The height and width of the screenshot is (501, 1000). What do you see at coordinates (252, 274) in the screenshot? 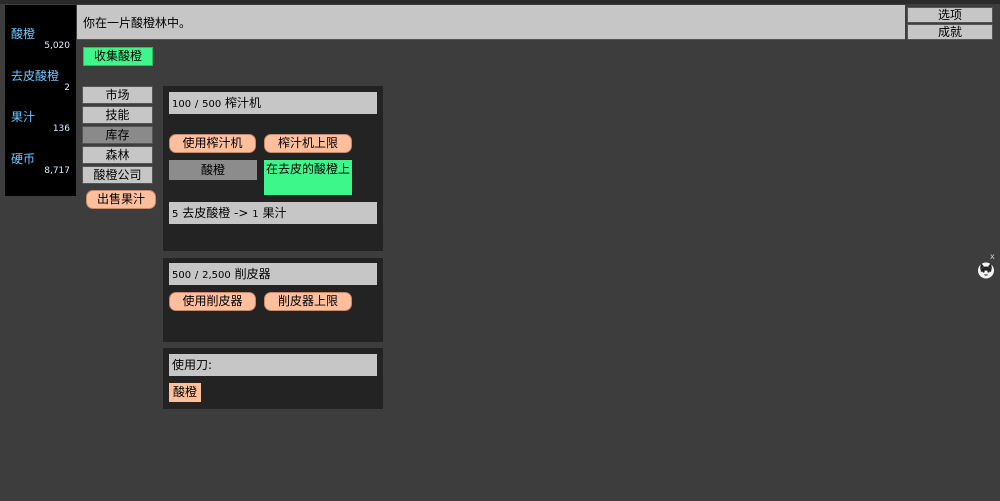
I see `peeler-name: 削皮器` at bounding box center [252, 274].